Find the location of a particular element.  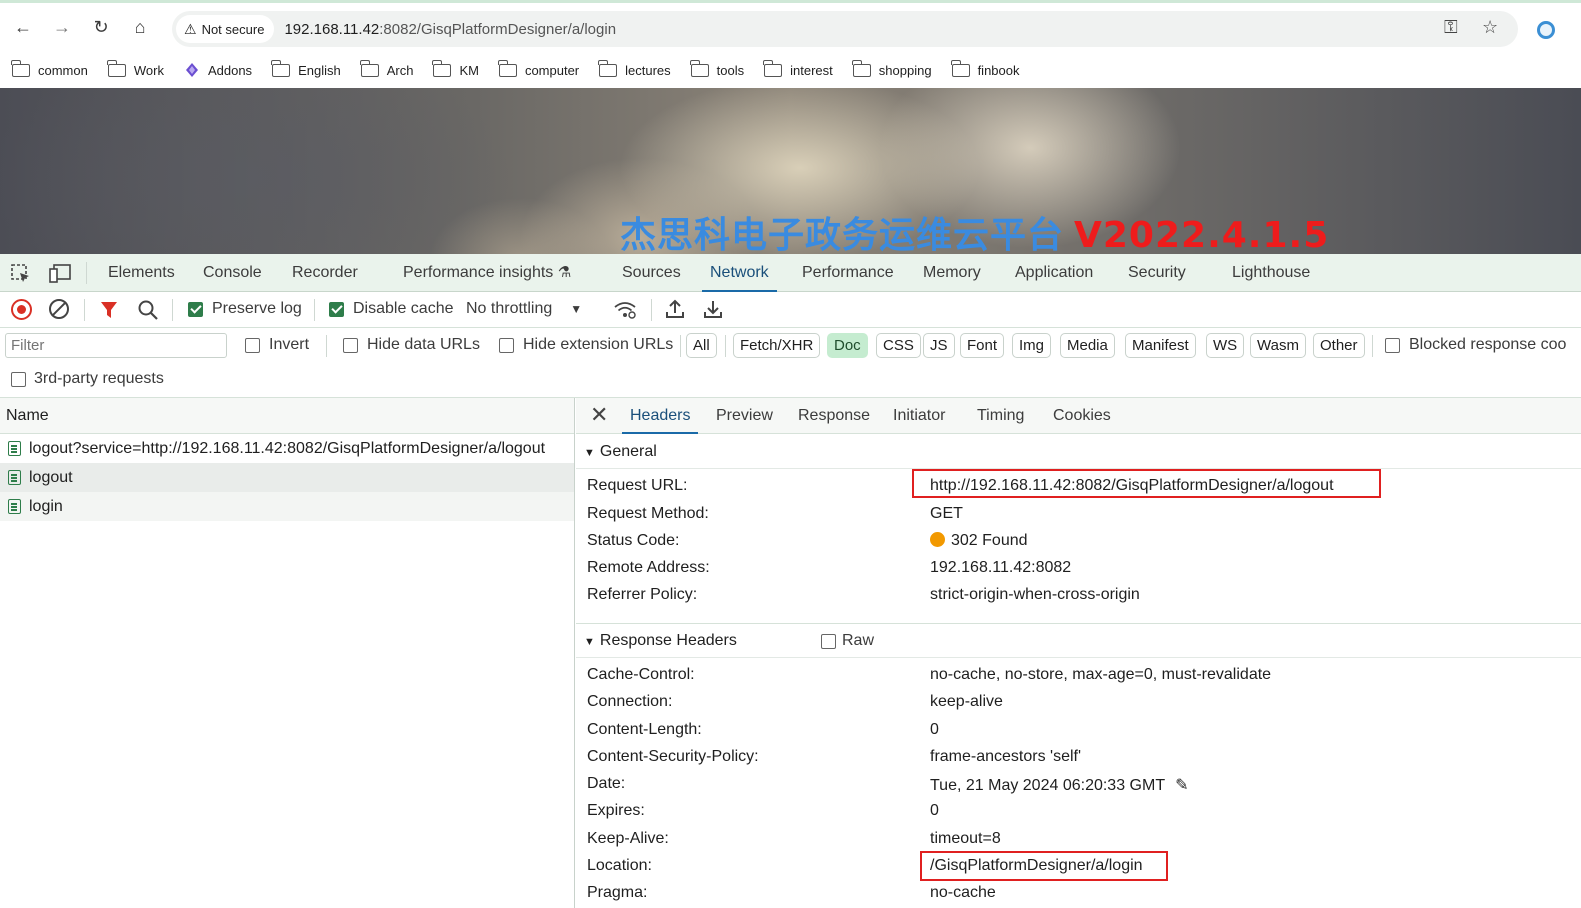

tab-console: Console is located at coordinates (232, 273).